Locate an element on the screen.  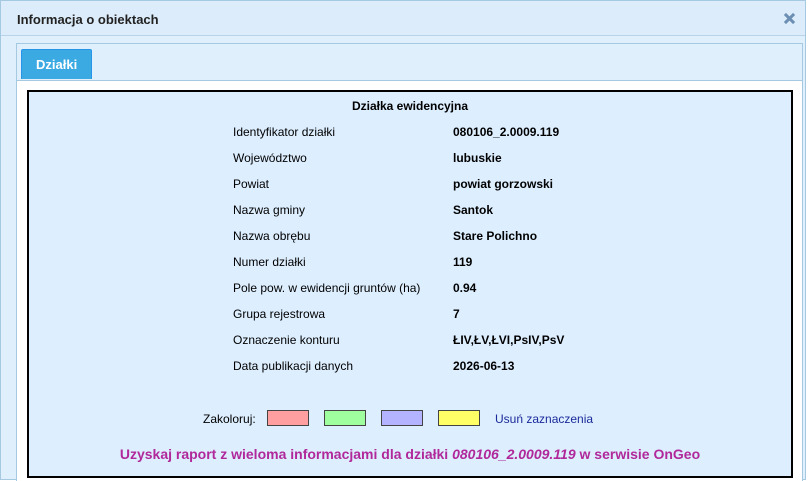
field-label: Numer działki is located at coordinates (269, 262).